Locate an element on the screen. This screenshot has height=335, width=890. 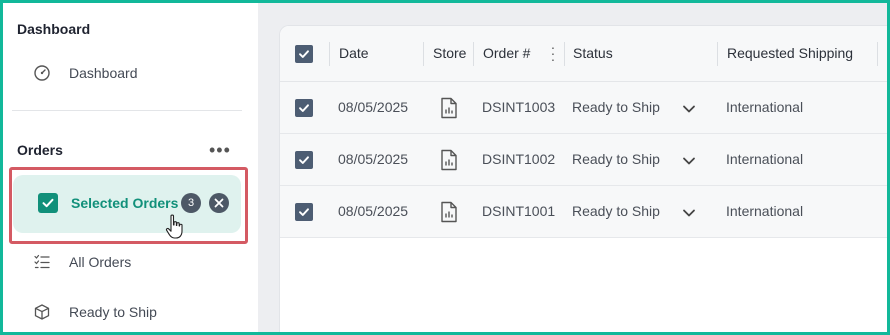
sidebar-item-label: Ready to Ship is located at coordinates (113, 312).